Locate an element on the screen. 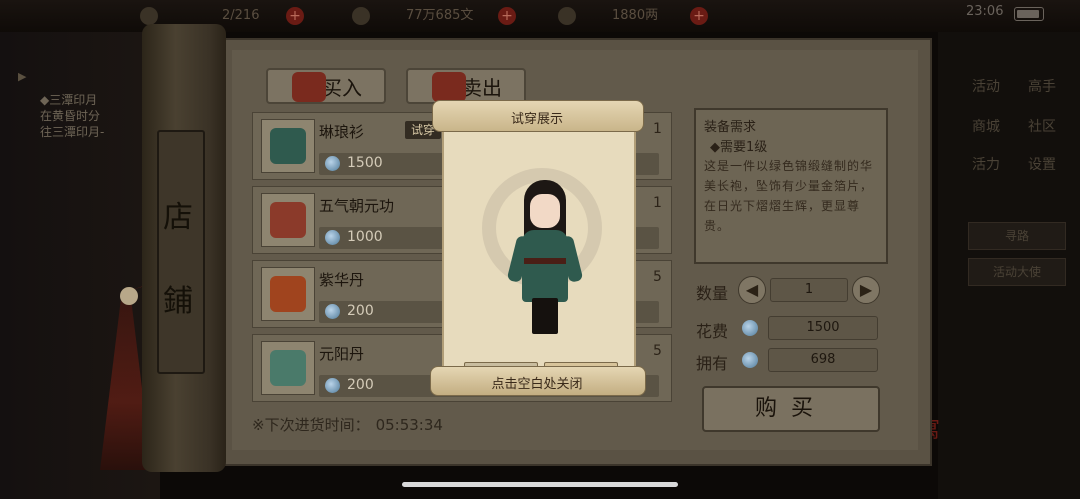 The width and height of the screenshot is (1080, 499). shop-sign-char: 鋪 is located at coordinates (178, 301).